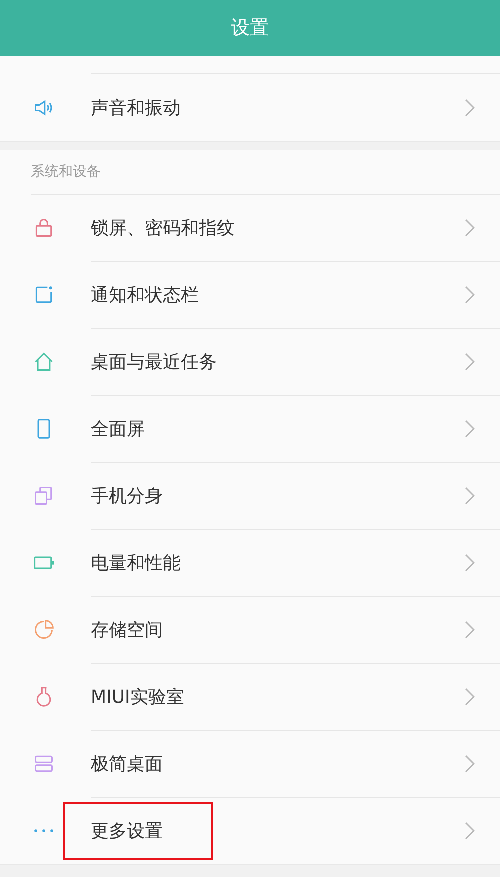  Describe the element at coordinates (250, 227) in the screenshot. I see `settings-item: 锁屏、密码和指纹` at that location.